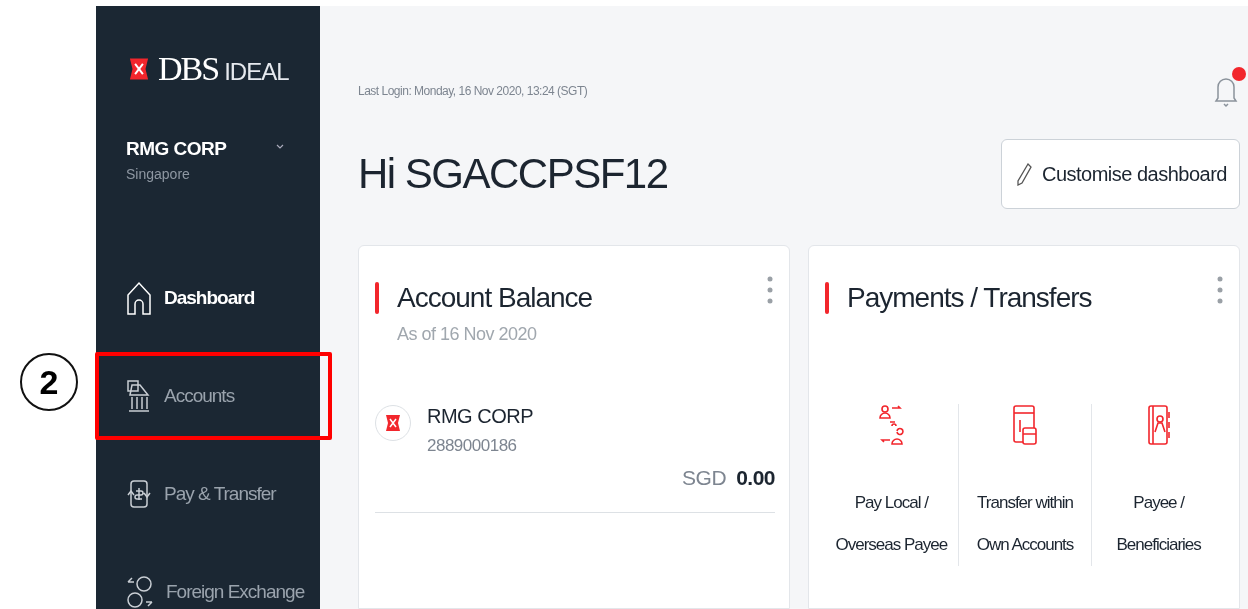  What do you see at coordinates (1023, 174) in the screenshot?
I see `pencil-icon` at bounding box center [1023, 174].